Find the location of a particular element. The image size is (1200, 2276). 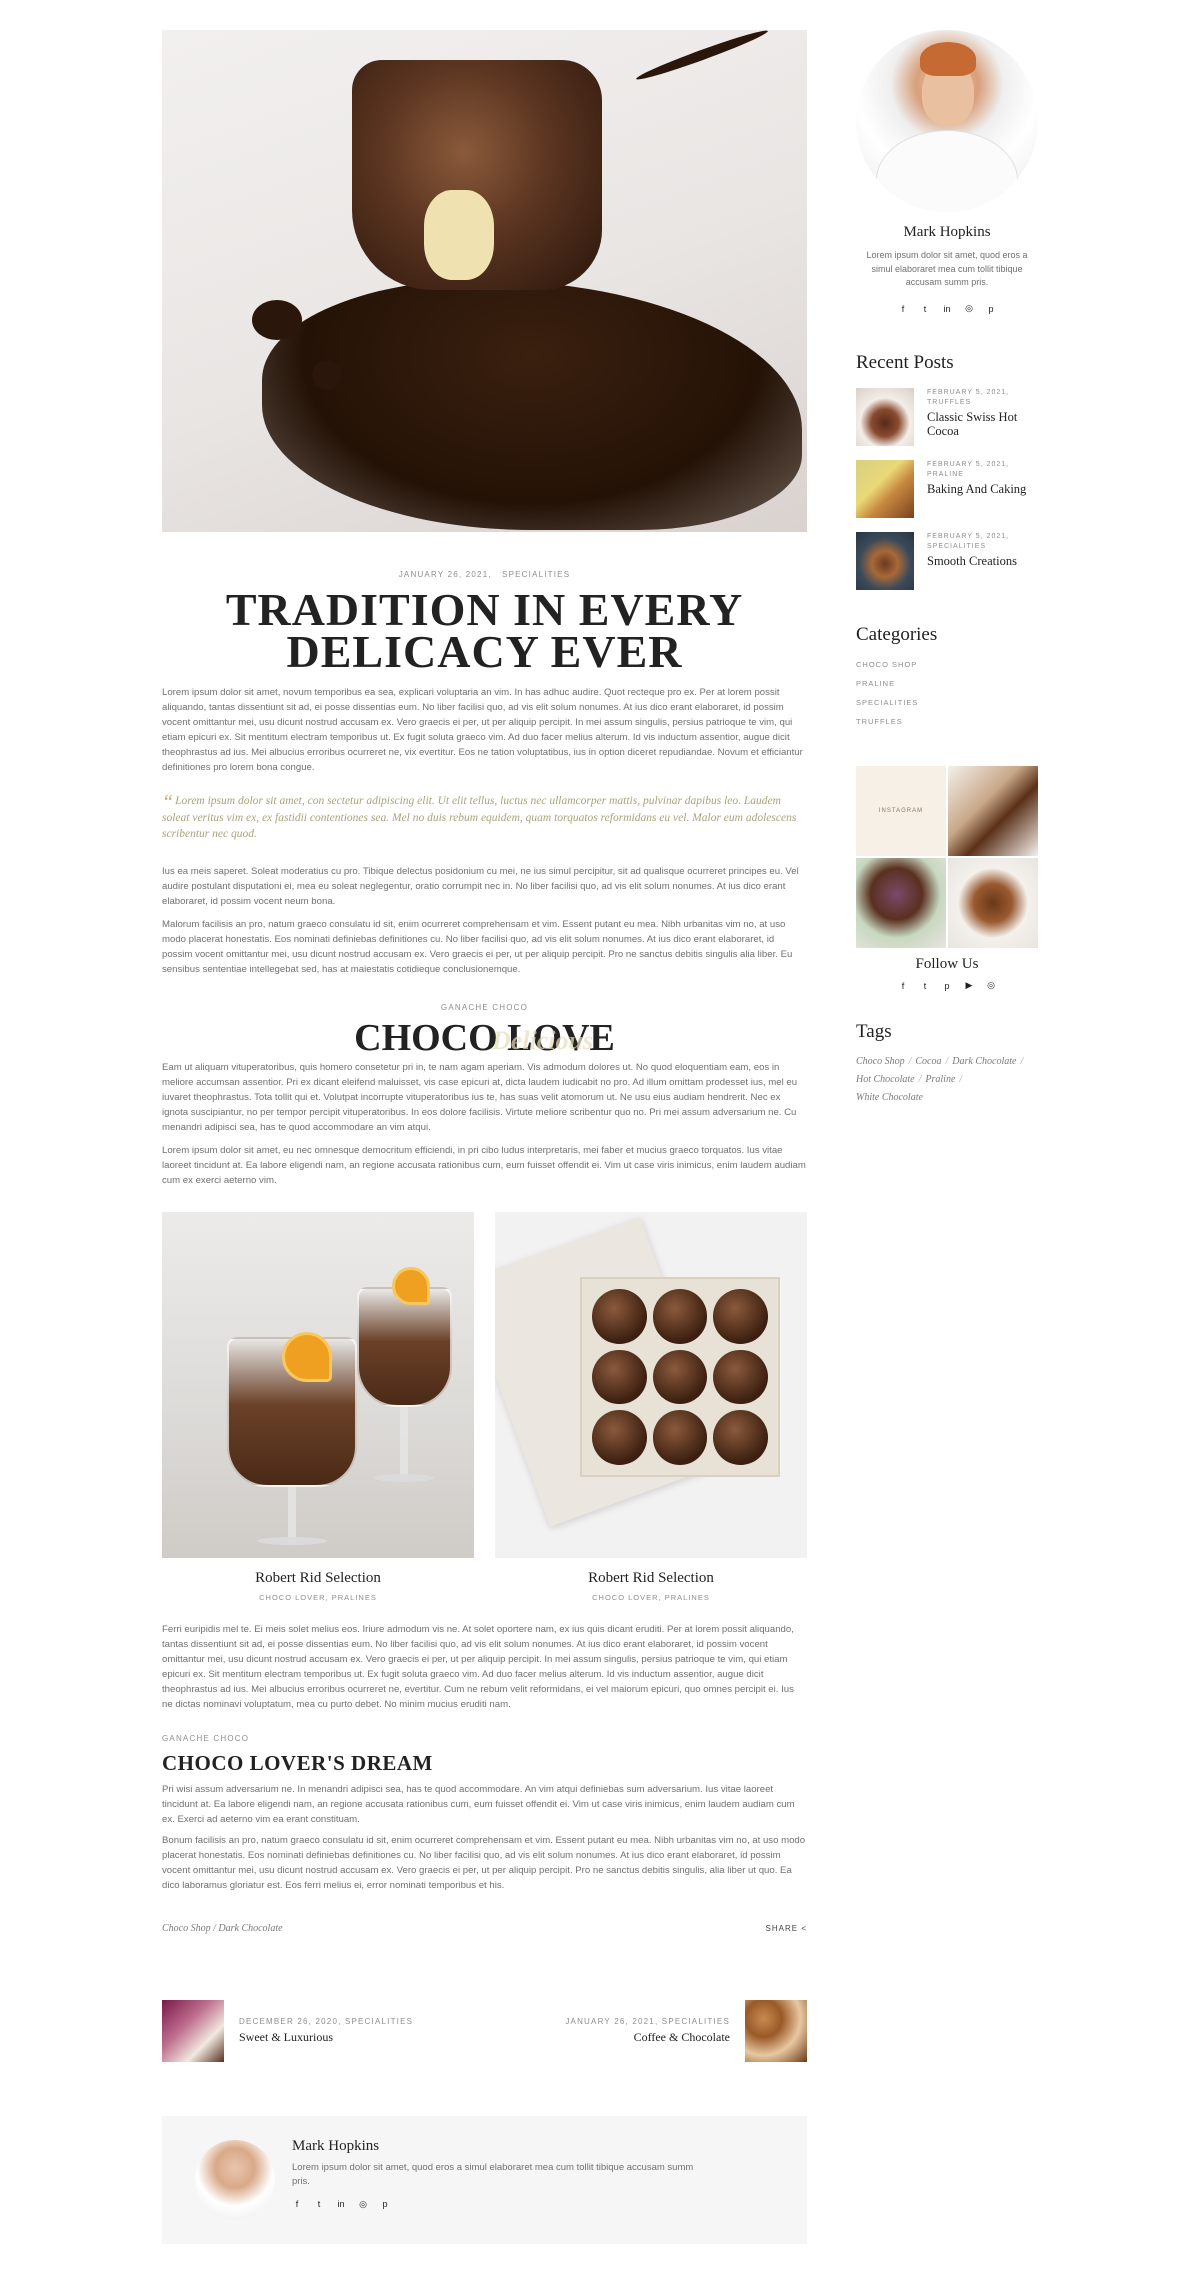

instagram-logo-tile: INSTAGRAM is located at coordinates (901, 810).